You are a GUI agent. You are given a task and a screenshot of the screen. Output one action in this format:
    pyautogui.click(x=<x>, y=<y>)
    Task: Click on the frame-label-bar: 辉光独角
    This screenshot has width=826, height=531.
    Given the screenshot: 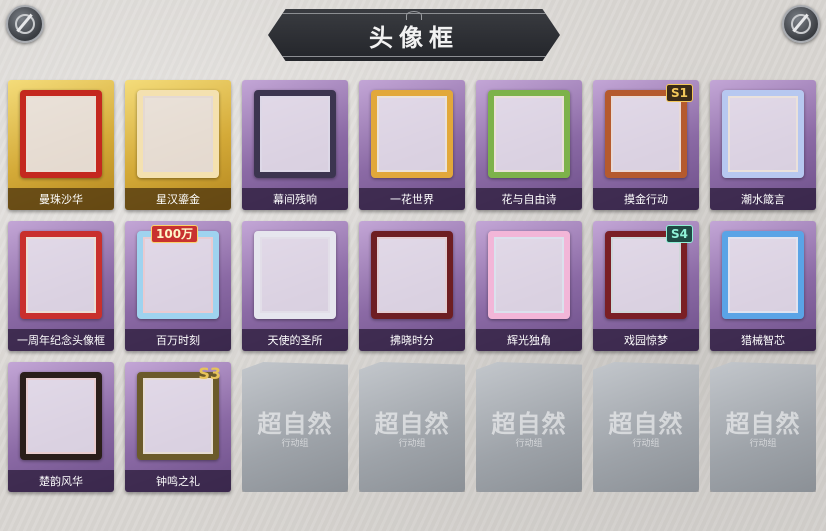 What is the action you would take?
    pyautogui.click(x=529, y=340)
    